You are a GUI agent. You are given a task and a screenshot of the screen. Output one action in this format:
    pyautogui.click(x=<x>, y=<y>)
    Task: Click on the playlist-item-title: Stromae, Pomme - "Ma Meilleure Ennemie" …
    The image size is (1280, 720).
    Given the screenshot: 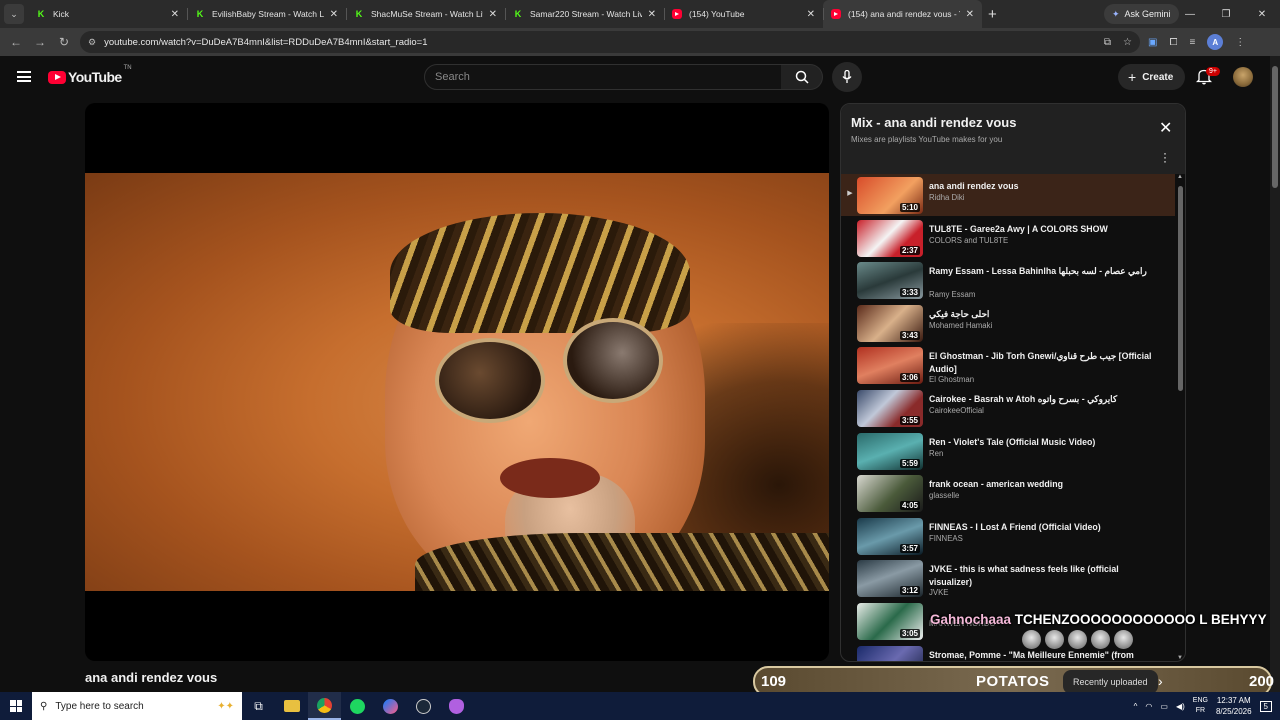 What is the action you would take?
    pyautogui.click(x=1031, y=655)
    